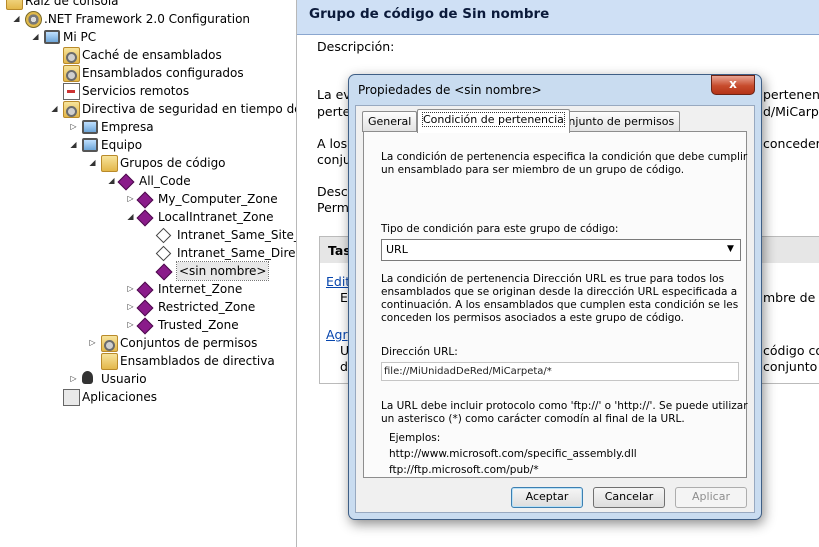 This screenshot has width=819, height=547. Describe the element at coordinates (148, 397) in the screenshot. I see `tree-node: Aplicaciones` at that location.